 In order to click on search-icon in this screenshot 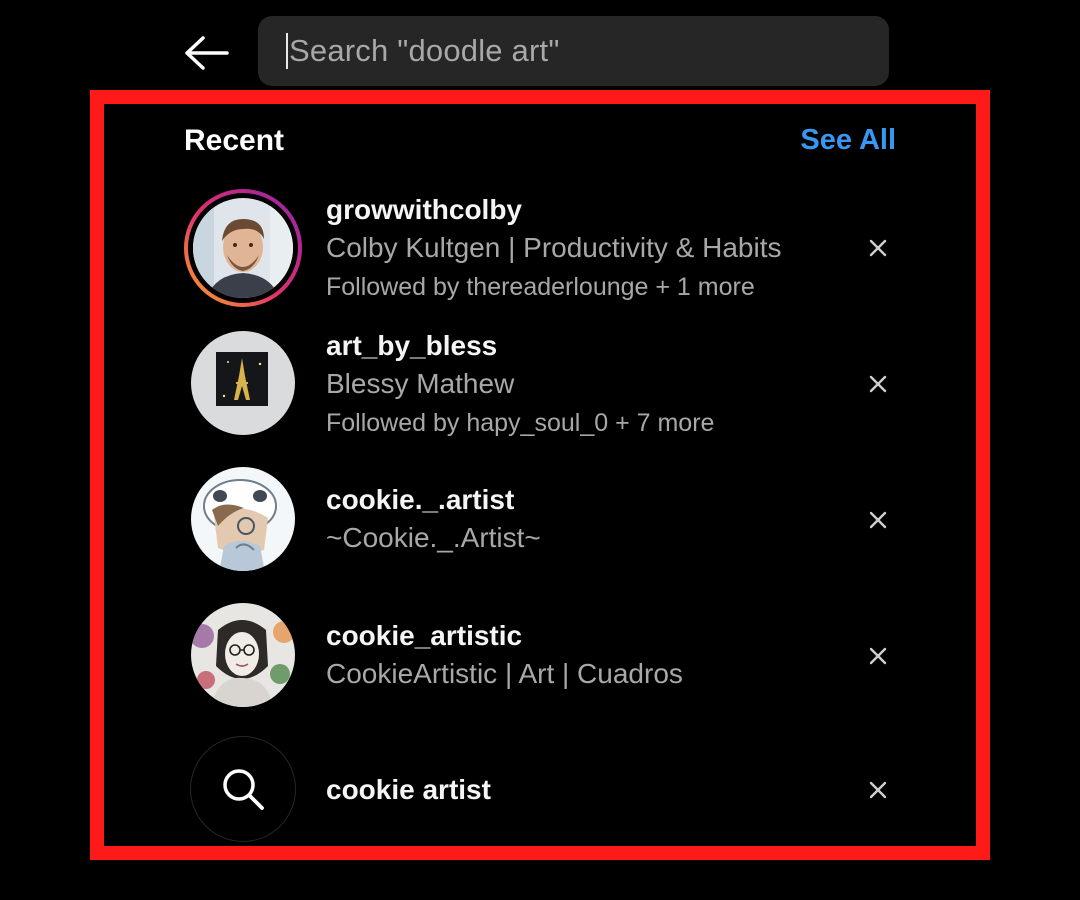, I will do `click(243, 789)`.